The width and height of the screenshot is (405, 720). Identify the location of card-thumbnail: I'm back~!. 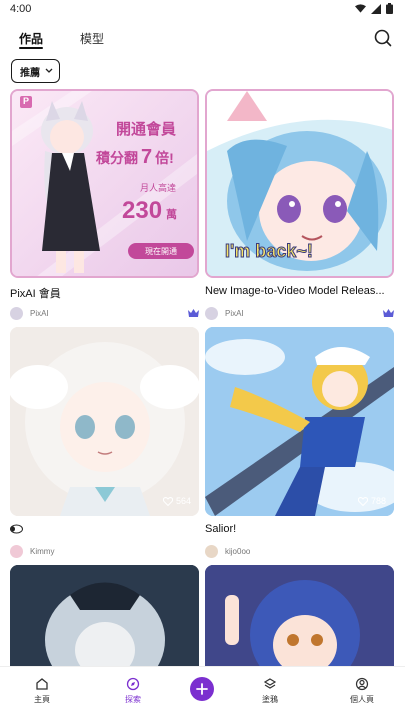
(299, 183).